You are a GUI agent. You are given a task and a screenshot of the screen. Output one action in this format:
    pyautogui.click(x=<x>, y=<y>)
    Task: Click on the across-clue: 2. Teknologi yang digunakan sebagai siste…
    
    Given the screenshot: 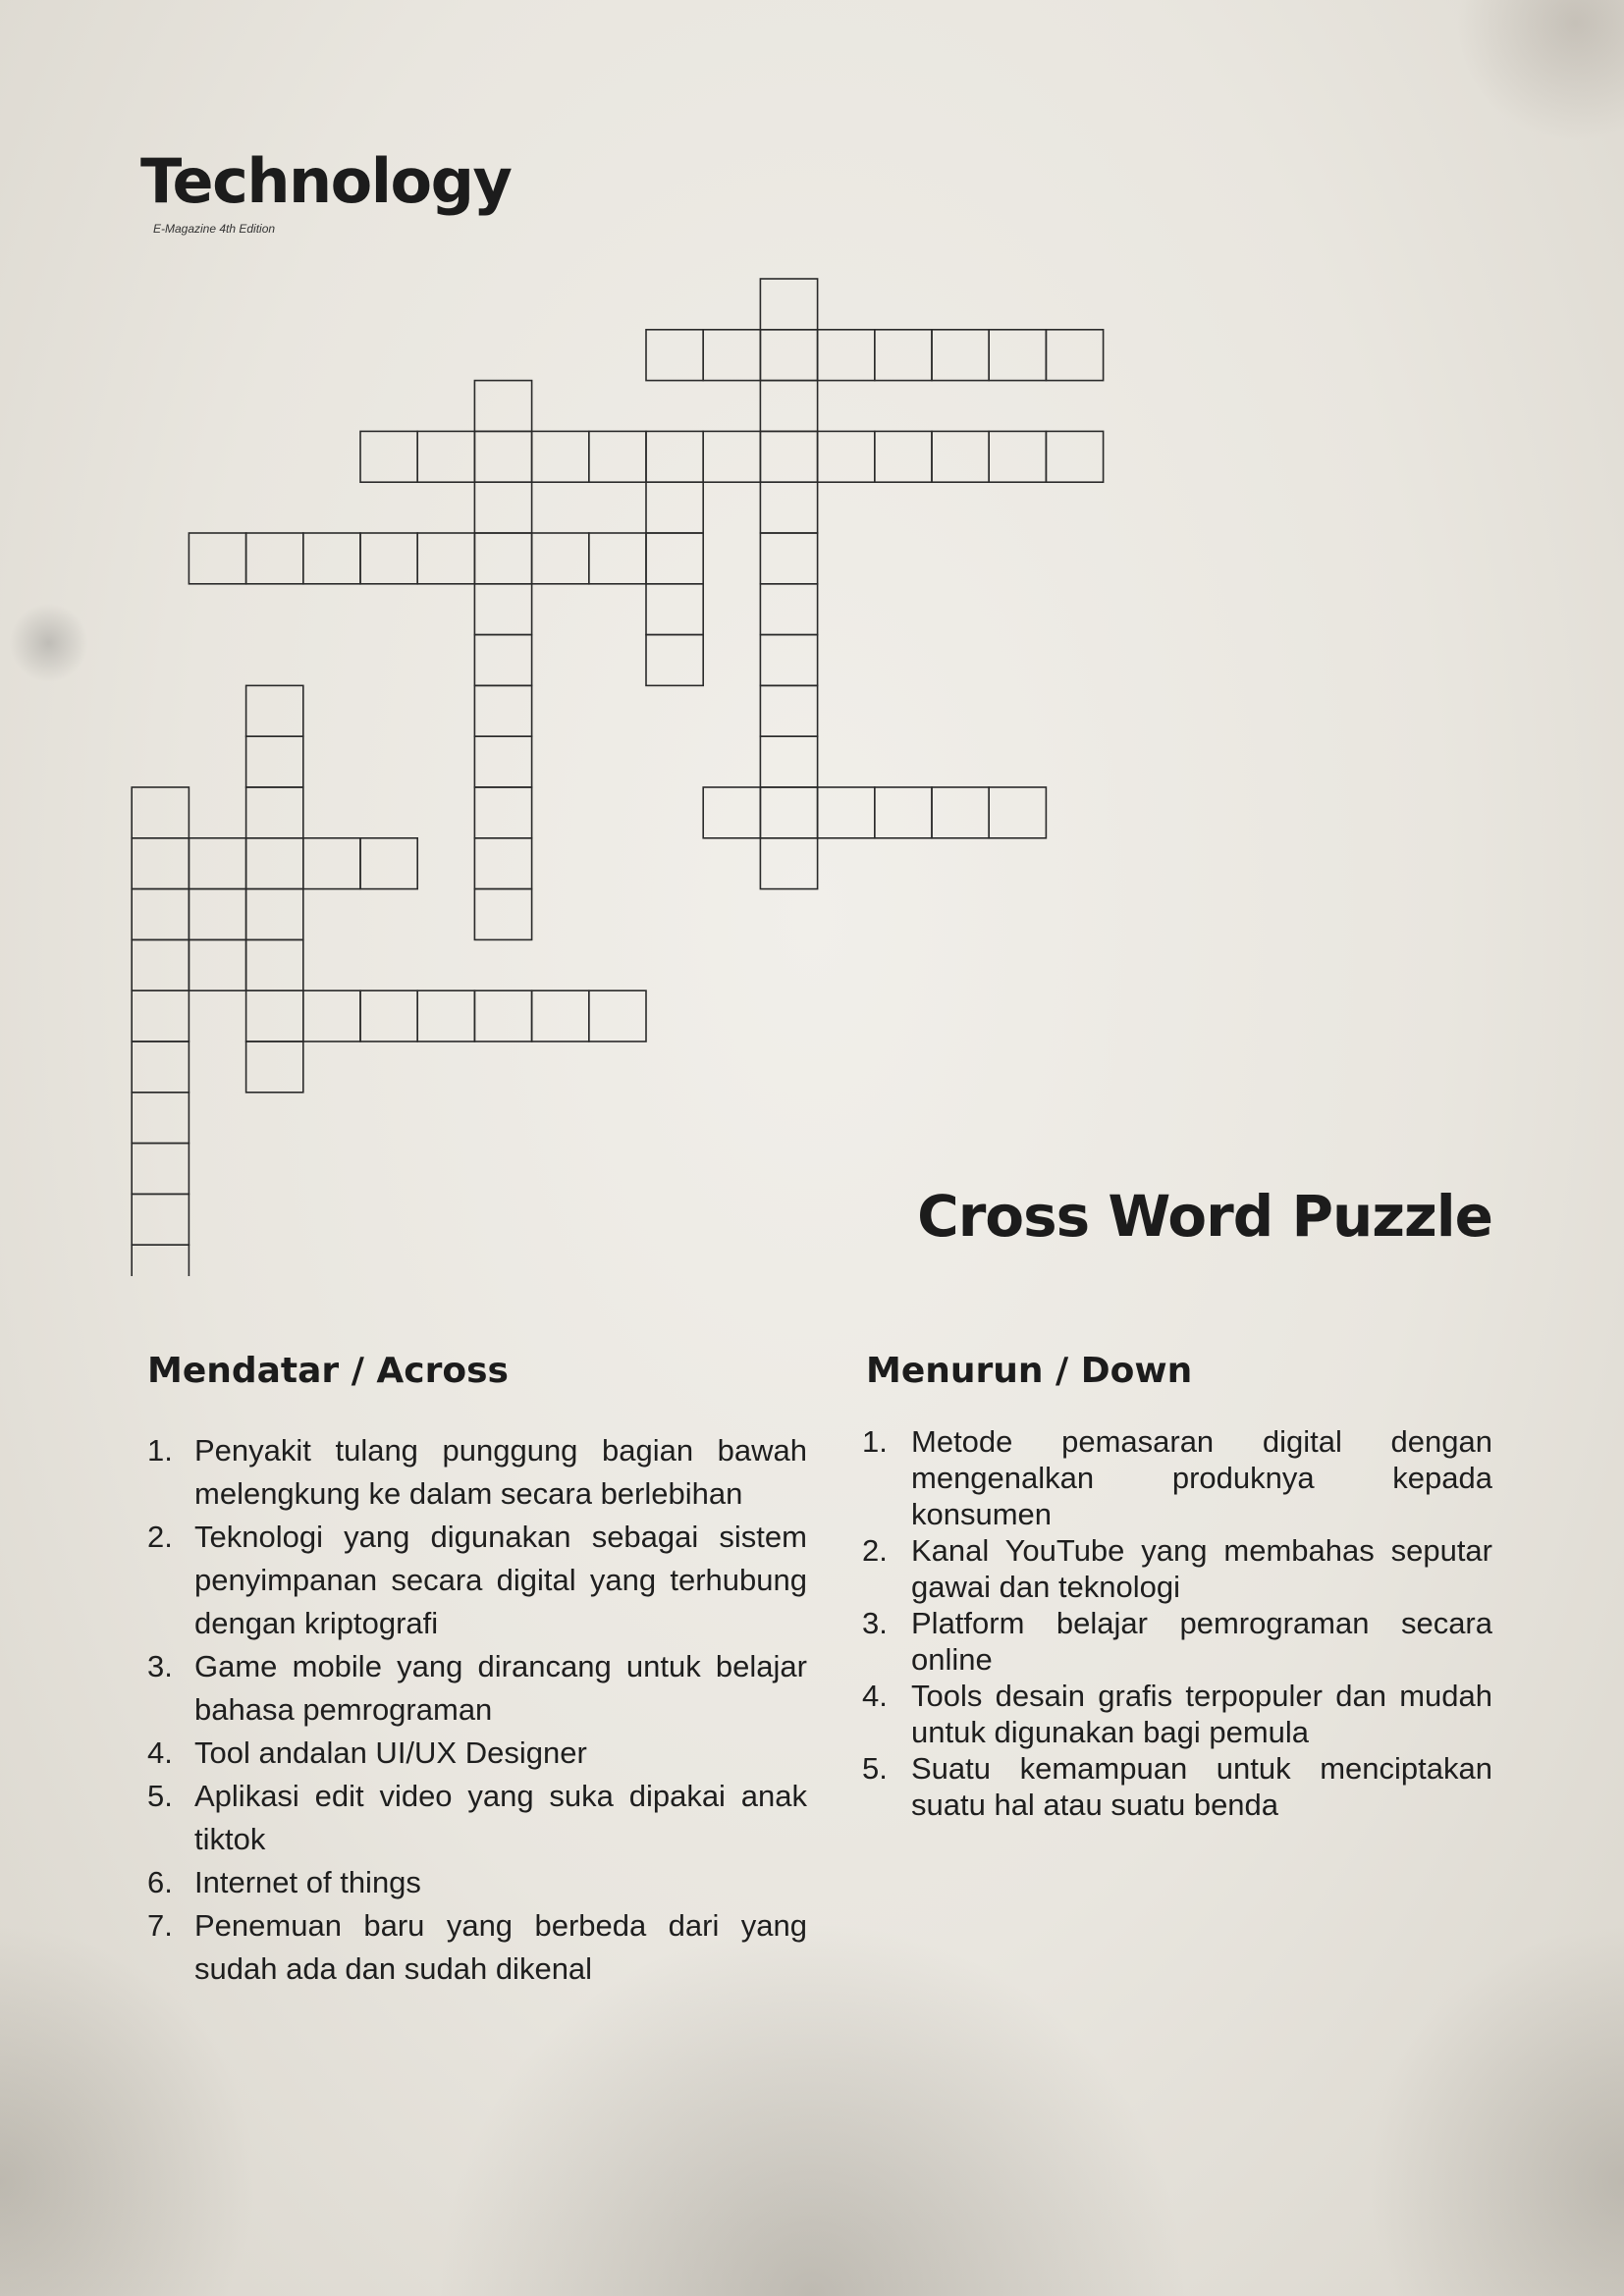 What is the action you would take?
    pyautogui.click(x=477, y=1580)
    